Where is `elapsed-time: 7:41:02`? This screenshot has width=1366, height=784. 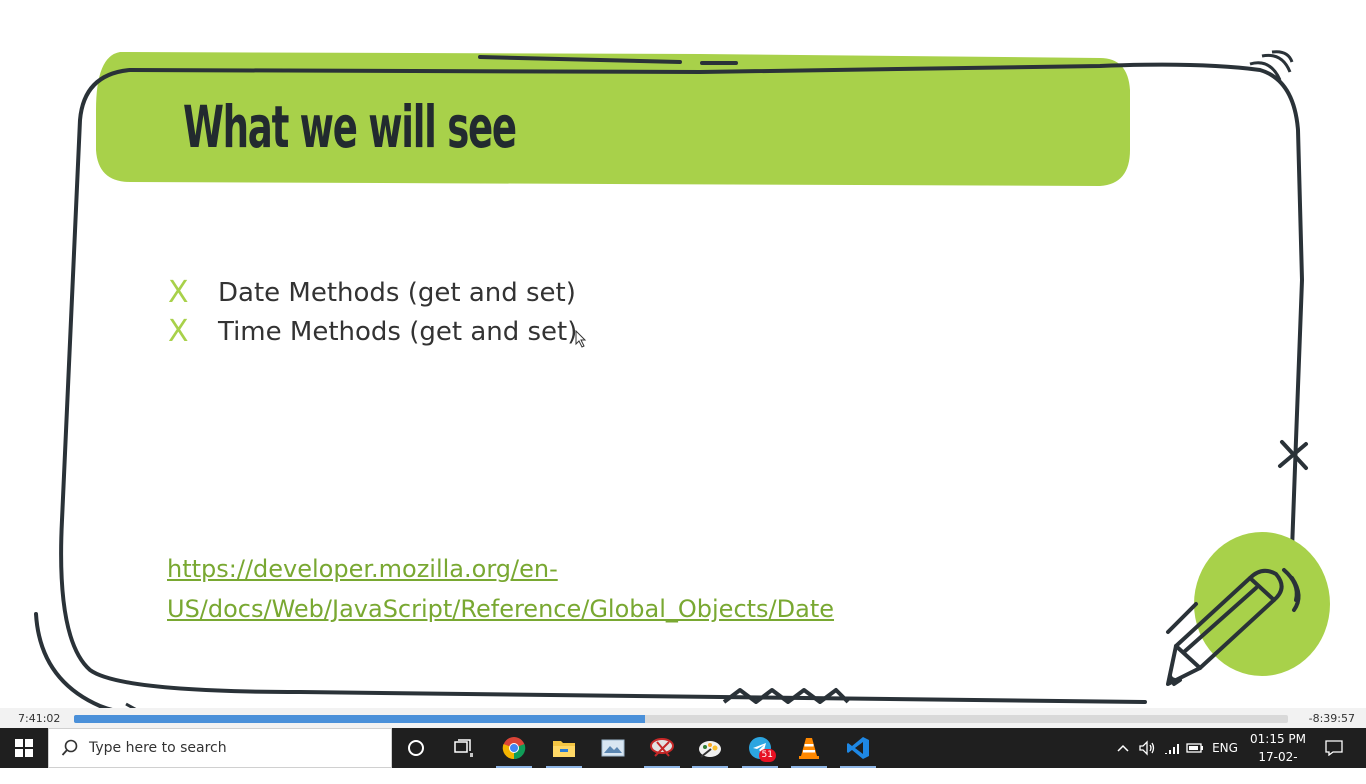
elapsed-time: 7:41:02 is located at coordinates (39, 718).